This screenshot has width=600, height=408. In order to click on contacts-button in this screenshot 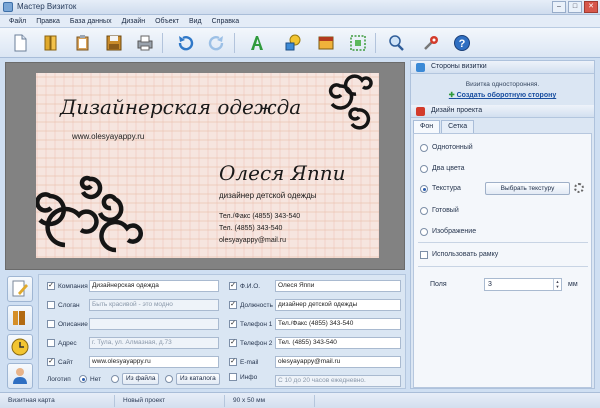, I will do `click(20, 376)`.